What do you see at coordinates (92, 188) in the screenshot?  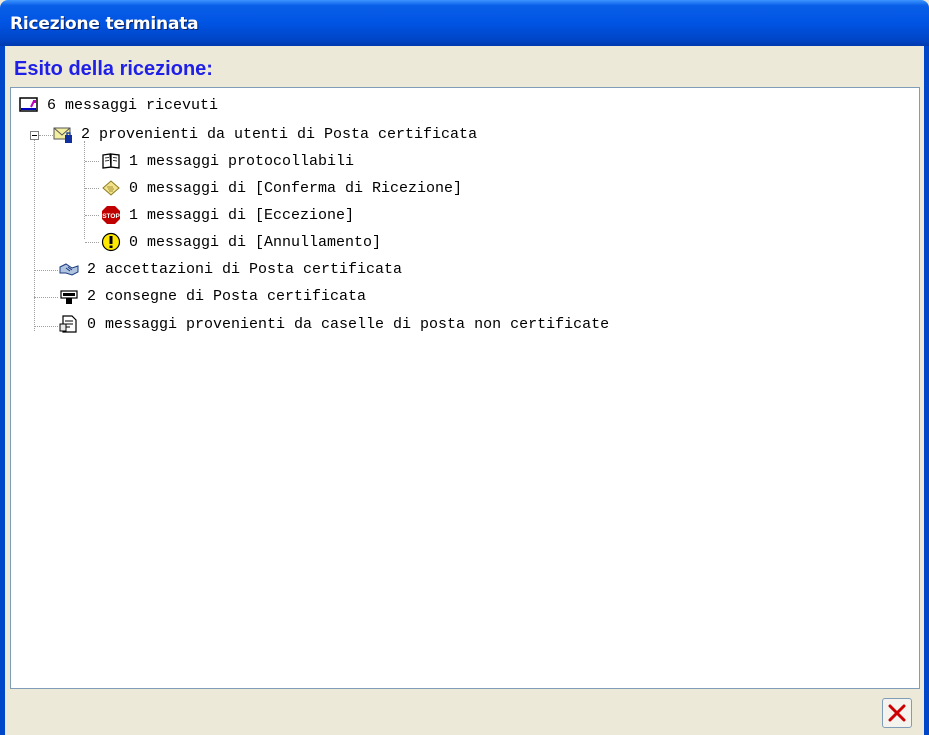 I see `tree-hline-child2` at bounding box center [92, 188].